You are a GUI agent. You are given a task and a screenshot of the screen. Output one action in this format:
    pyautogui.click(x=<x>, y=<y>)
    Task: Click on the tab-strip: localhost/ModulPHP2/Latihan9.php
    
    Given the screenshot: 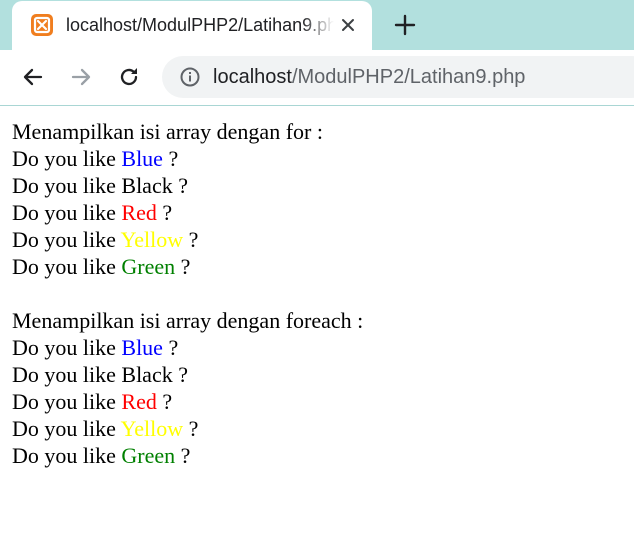 What is the action you would take?
    pyautogui.click(x=317, y=25)
    